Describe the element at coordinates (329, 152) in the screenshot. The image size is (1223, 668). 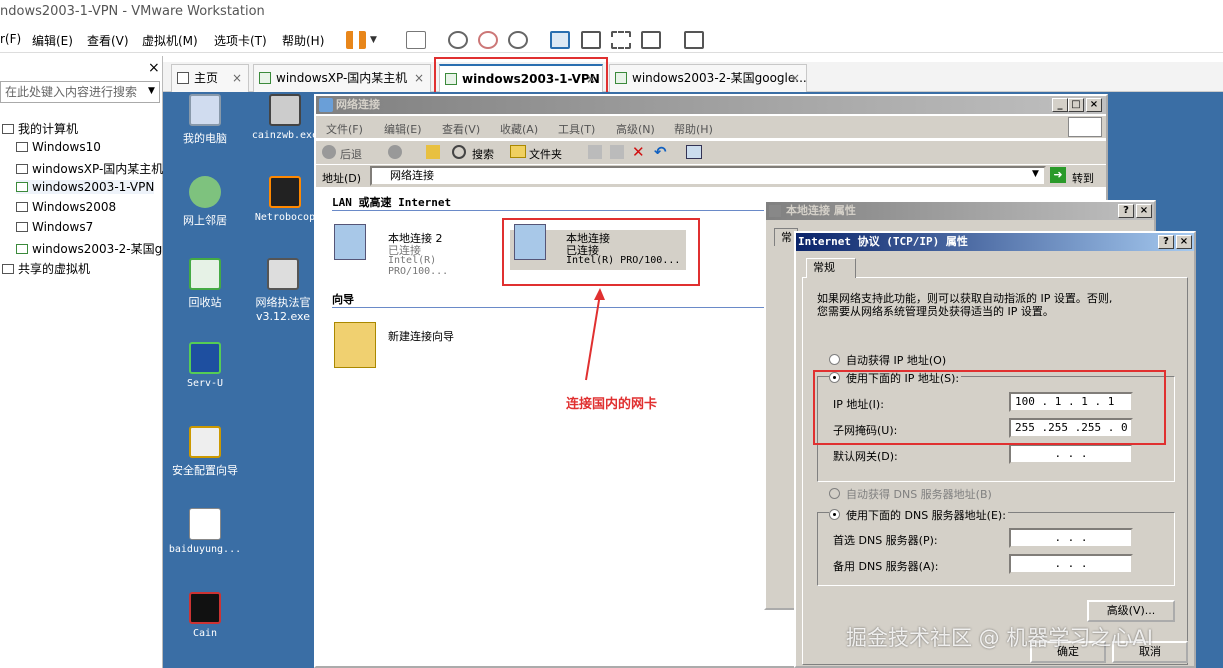
I see `back-icon` at that location.